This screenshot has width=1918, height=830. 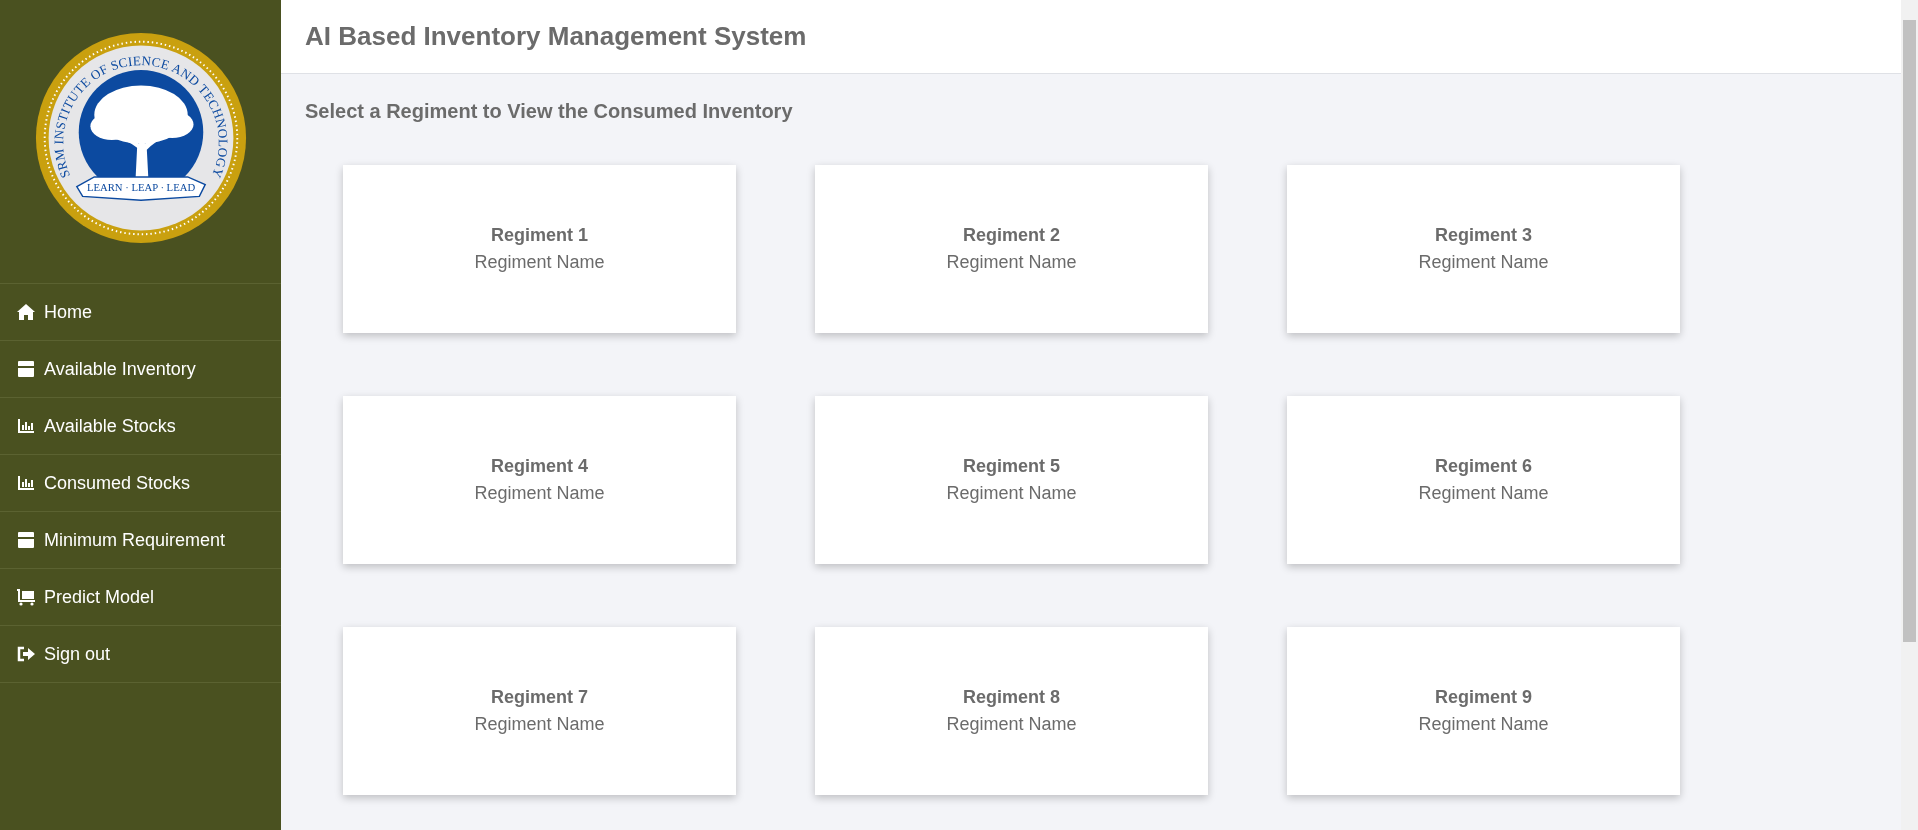 I want to click on regiment-title: Regiment 2, so click(x=1011, y=235).